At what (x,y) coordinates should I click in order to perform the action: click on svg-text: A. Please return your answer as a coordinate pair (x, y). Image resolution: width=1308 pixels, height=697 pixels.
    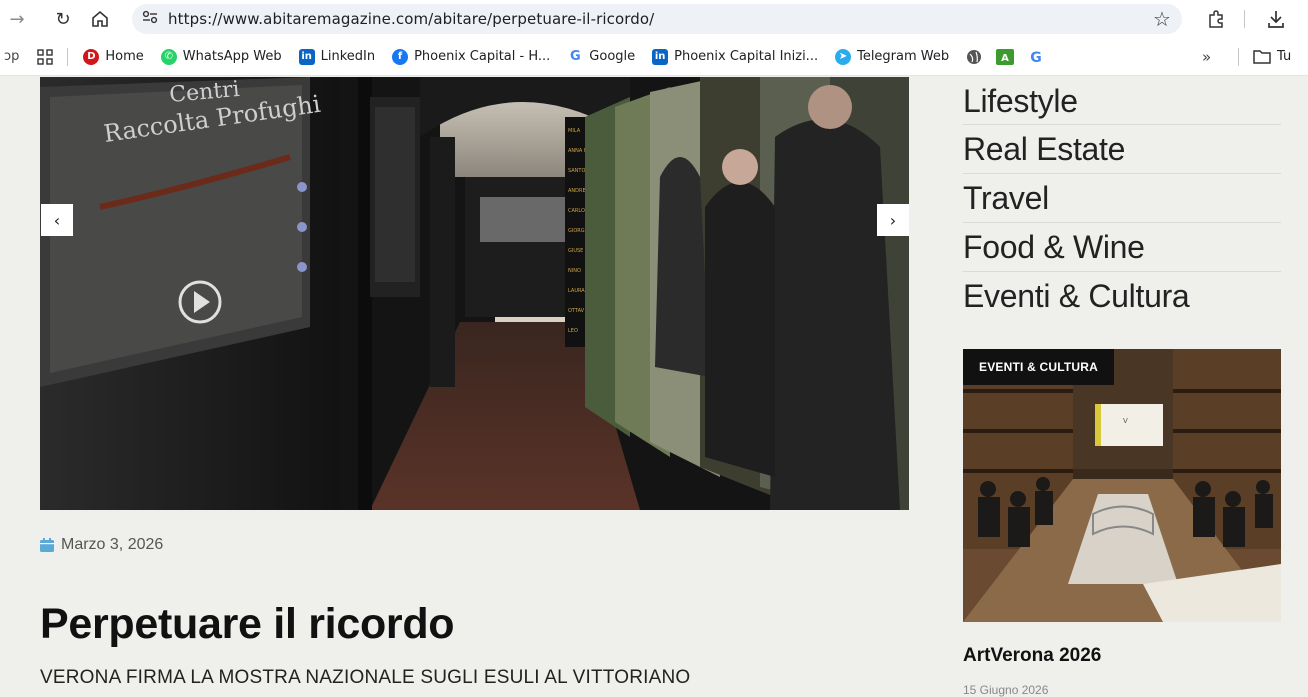
    Looking at the image, I should click on (1005, 58).